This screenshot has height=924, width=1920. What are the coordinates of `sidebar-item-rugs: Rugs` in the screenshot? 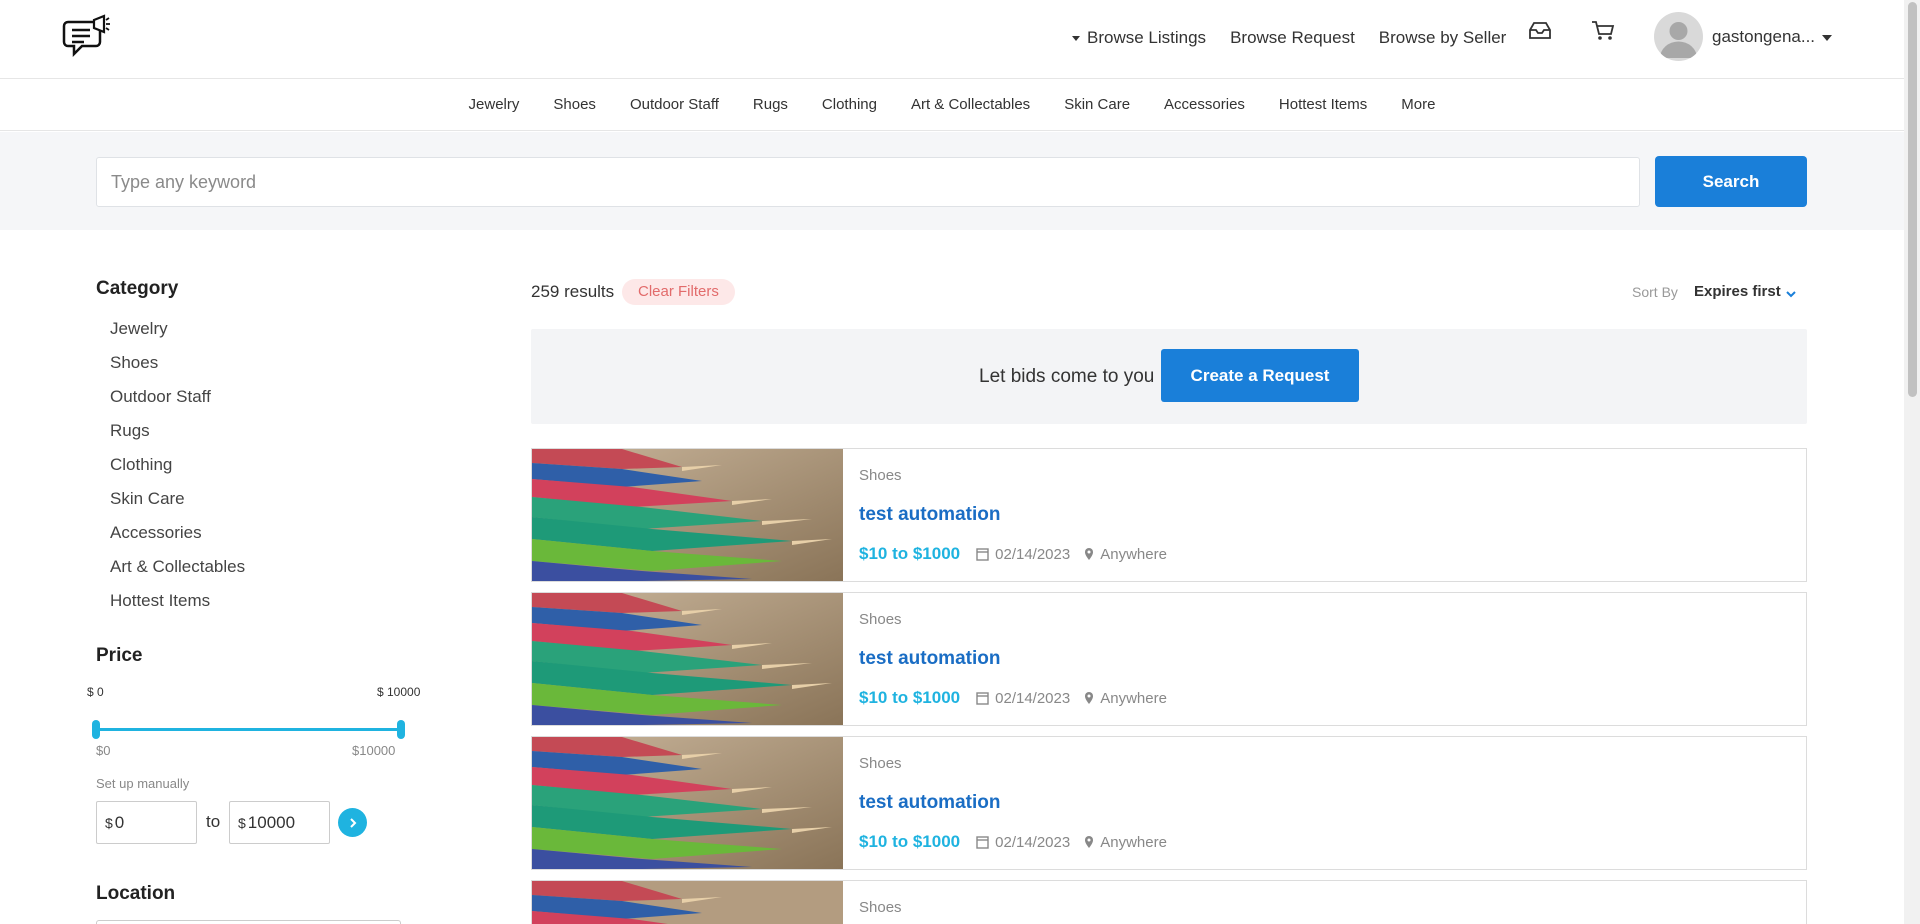 It's located at (177, 435).